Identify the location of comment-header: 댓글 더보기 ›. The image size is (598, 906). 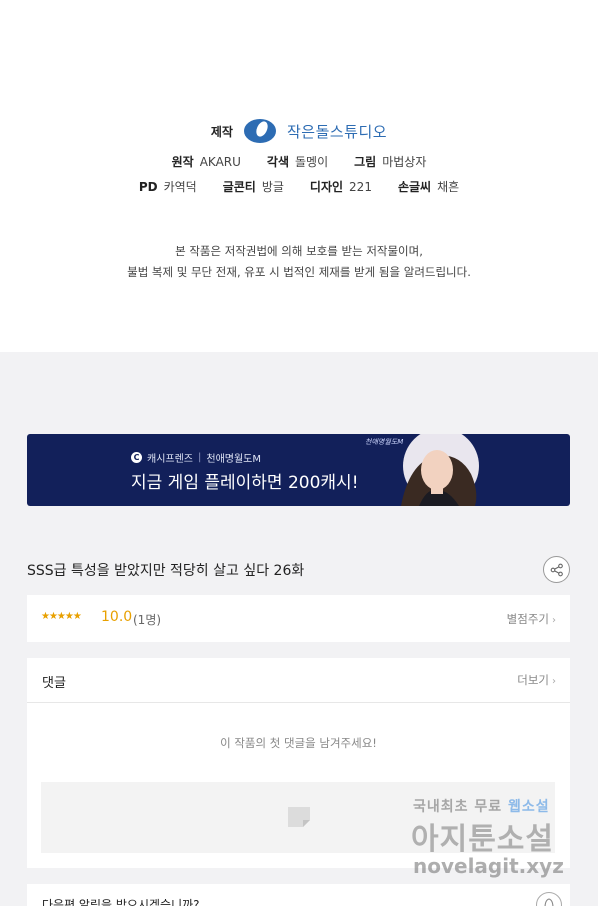
(298, 680).